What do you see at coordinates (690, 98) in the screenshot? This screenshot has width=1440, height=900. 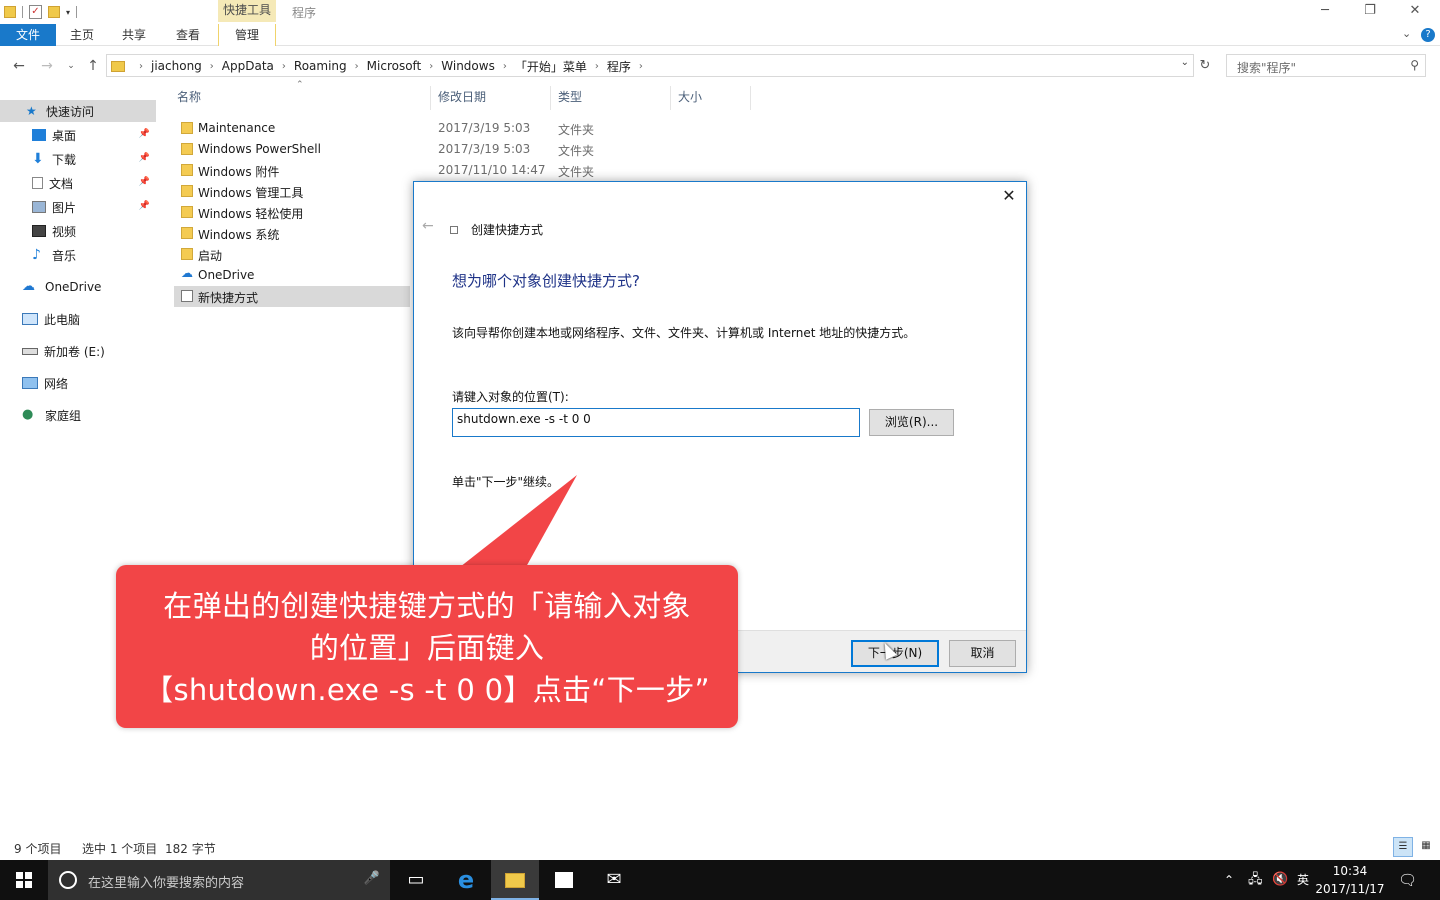 I see `column-header-size: 大小` at bounding box center [690, 98].